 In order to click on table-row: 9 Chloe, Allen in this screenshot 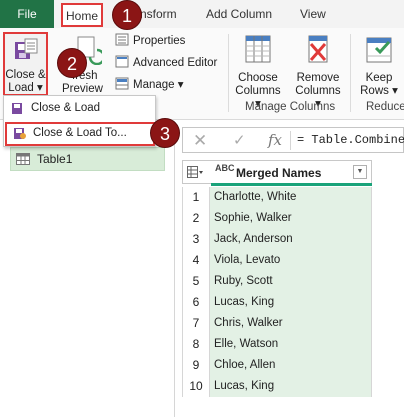, I will do `click(277, 365)`.